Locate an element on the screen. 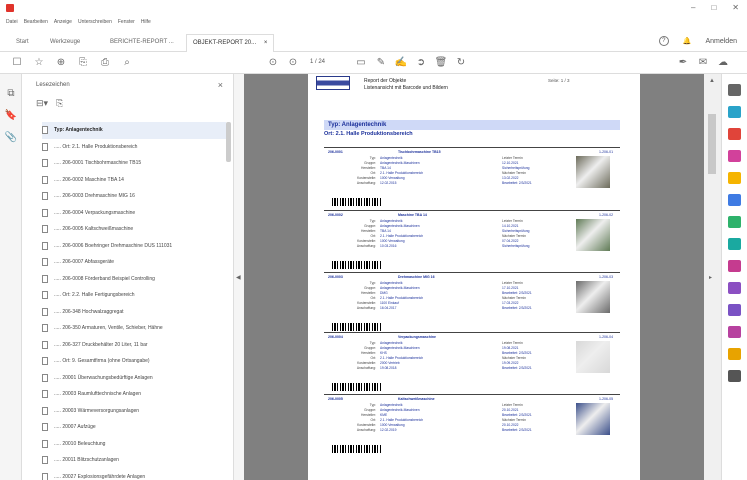 The image size is (747, 480). bookmark-item: Typ: Anlagentechnik is located at coordinates (134, 130).